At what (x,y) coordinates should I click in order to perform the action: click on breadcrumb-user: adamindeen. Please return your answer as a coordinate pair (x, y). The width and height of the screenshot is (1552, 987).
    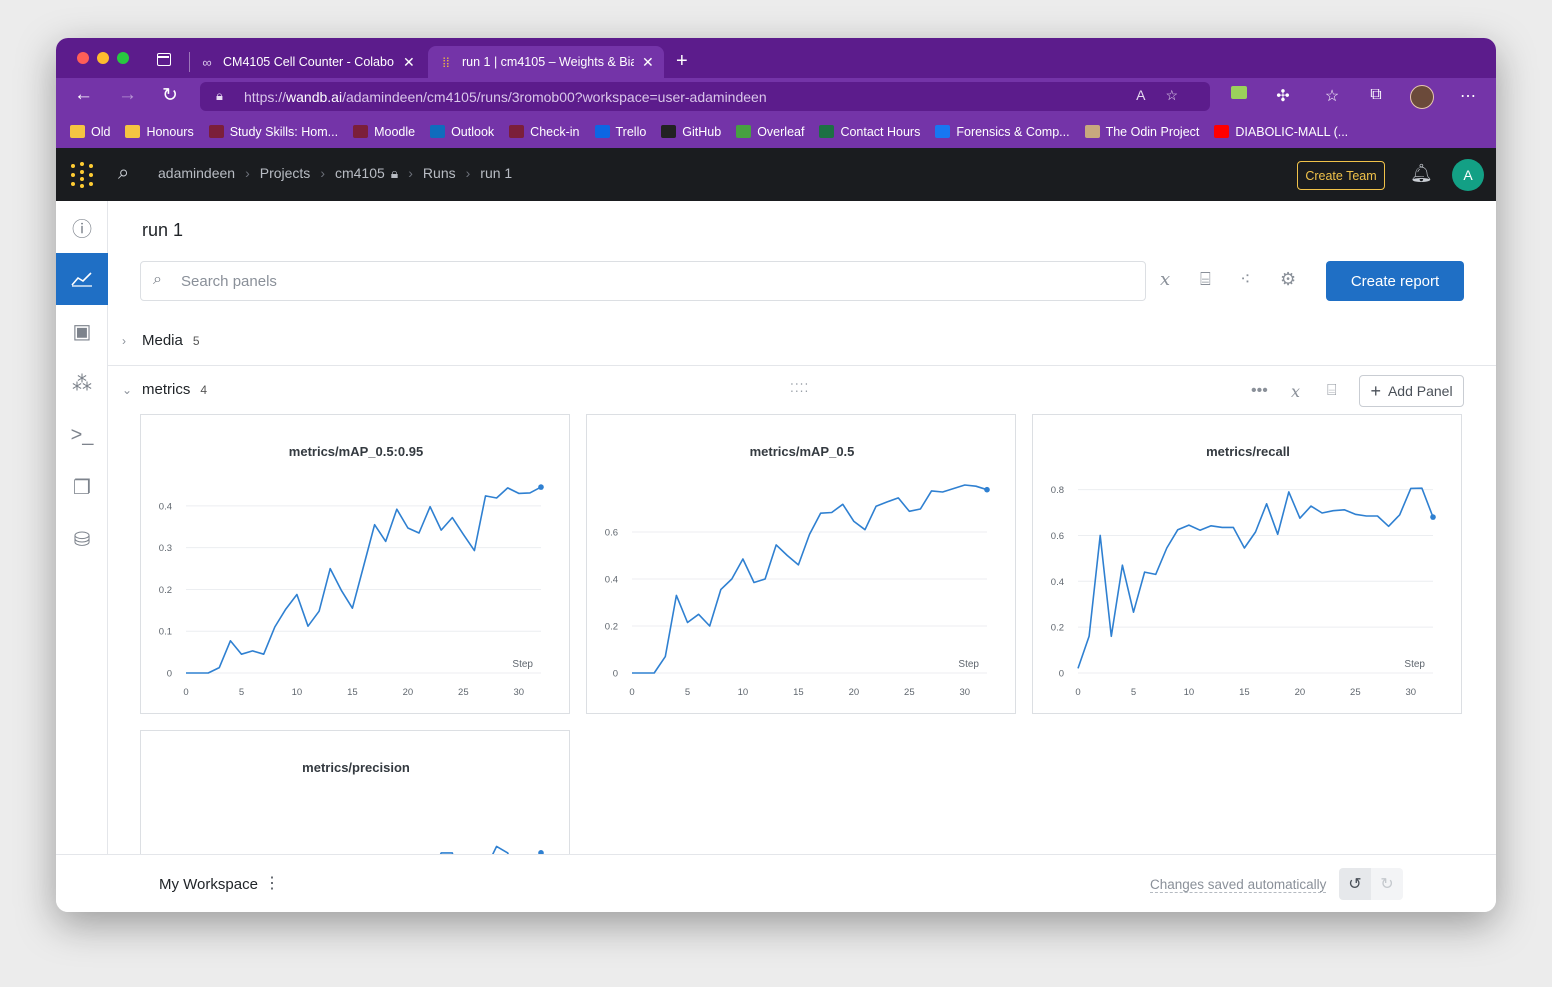
    Looking at the image, I should click on (196, 173).